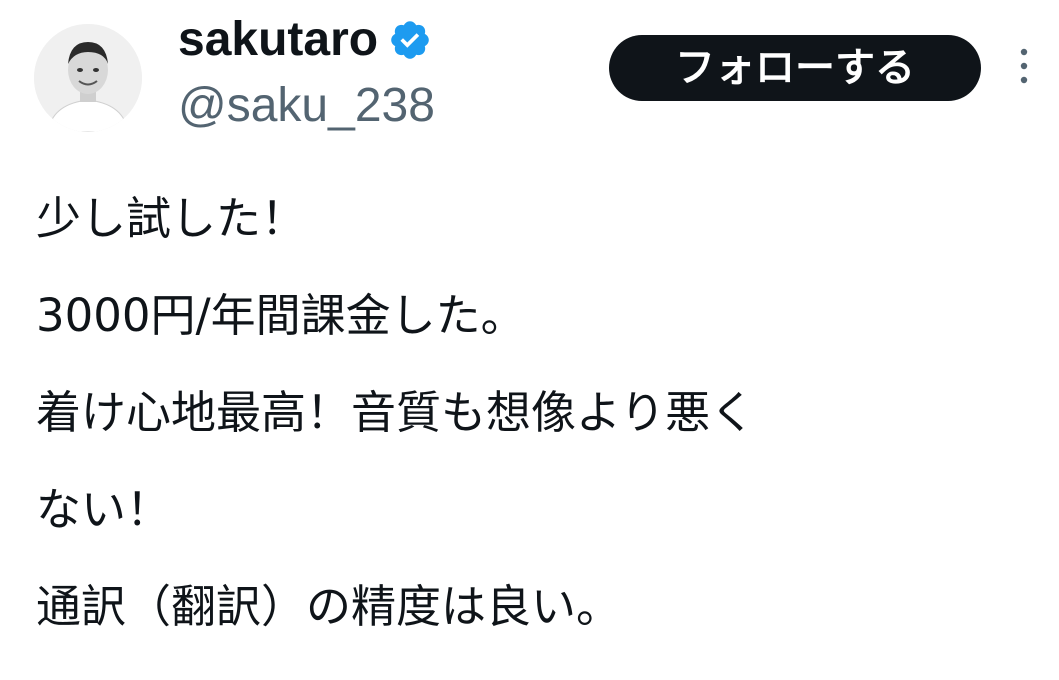 This screenshot has height=680, width=1059. I want to click on avatar-image, so click(88, 78).